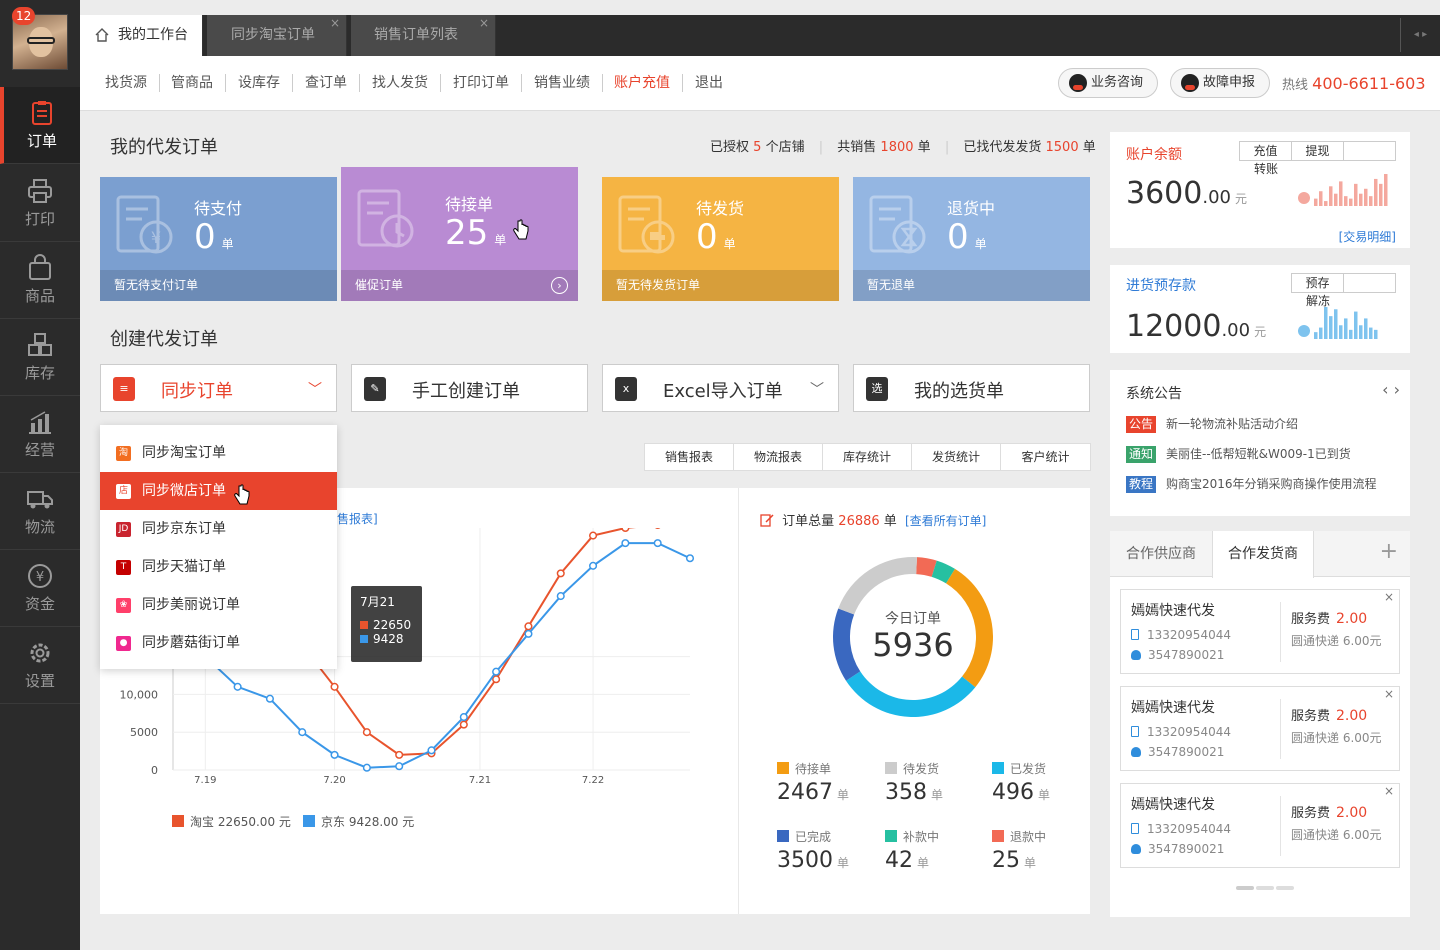  I want to click on order-status-item: 待发货 358 单, so click(914, 783).